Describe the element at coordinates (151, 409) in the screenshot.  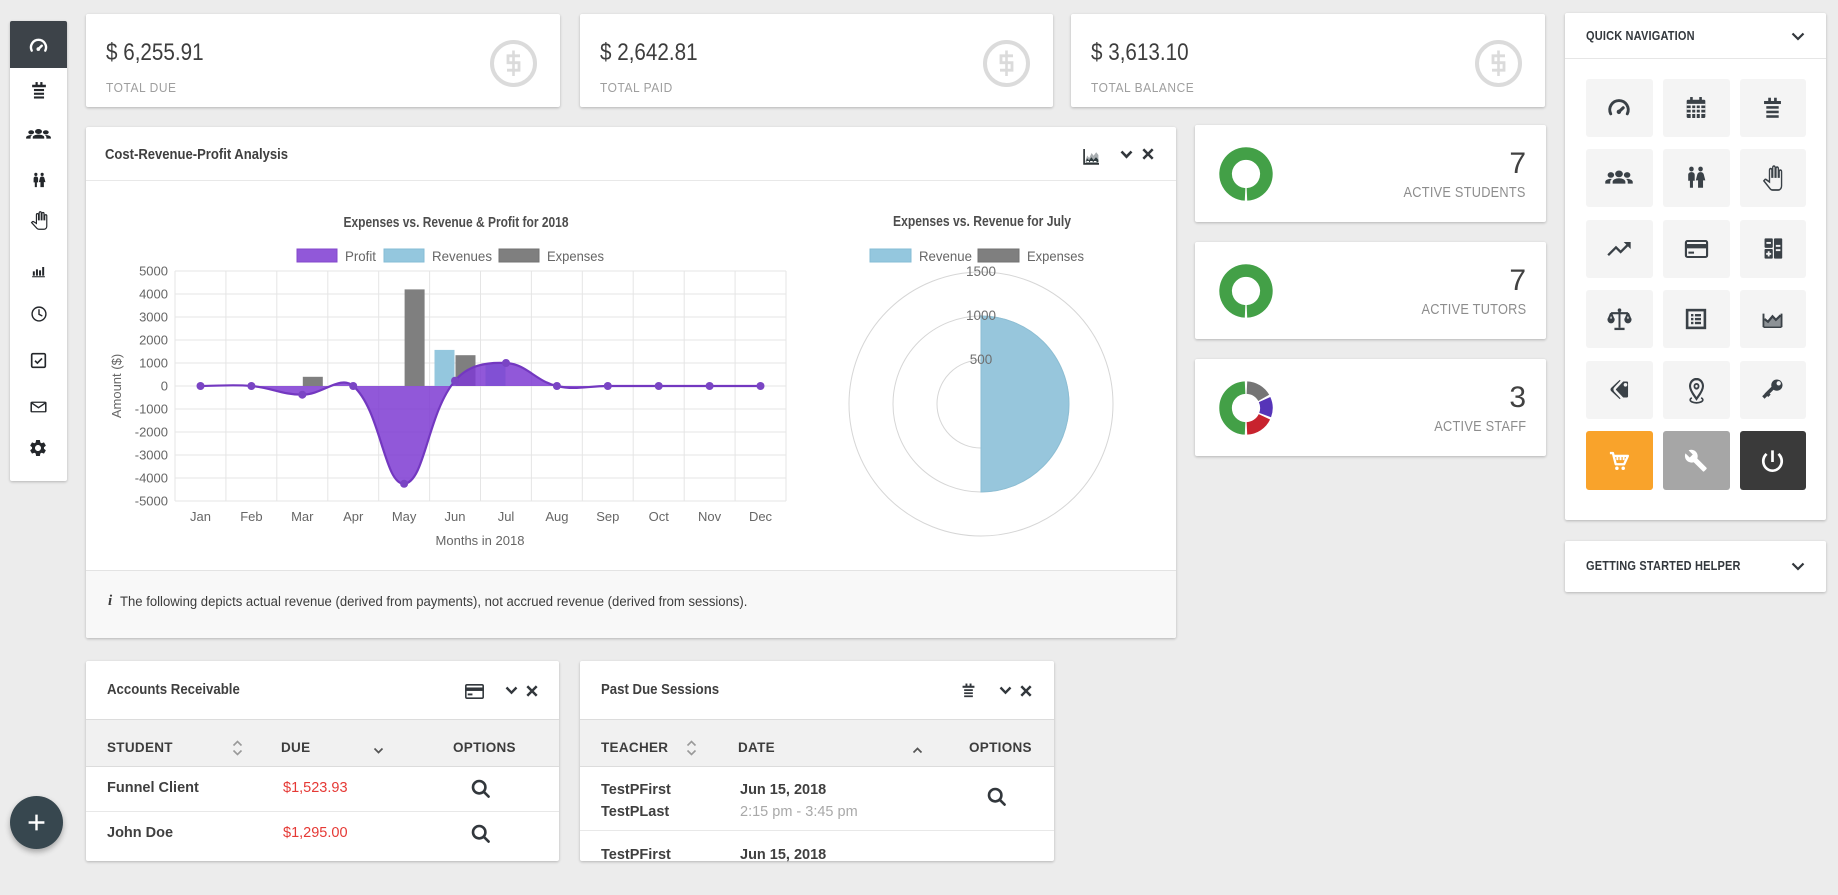
I see `svg-text: -1000` at that location.